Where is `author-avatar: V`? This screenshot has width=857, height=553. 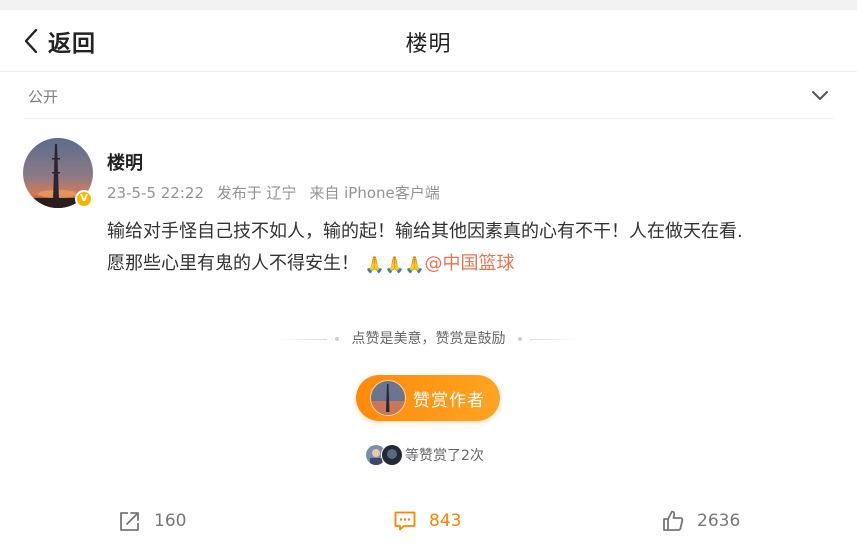
author-avatar: V is located at coordinates (58, 173).